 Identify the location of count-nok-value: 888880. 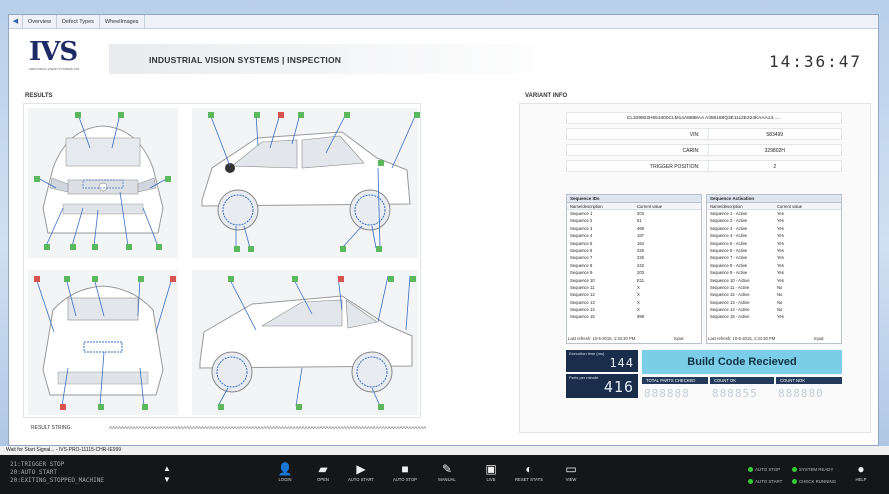
(801, 393).